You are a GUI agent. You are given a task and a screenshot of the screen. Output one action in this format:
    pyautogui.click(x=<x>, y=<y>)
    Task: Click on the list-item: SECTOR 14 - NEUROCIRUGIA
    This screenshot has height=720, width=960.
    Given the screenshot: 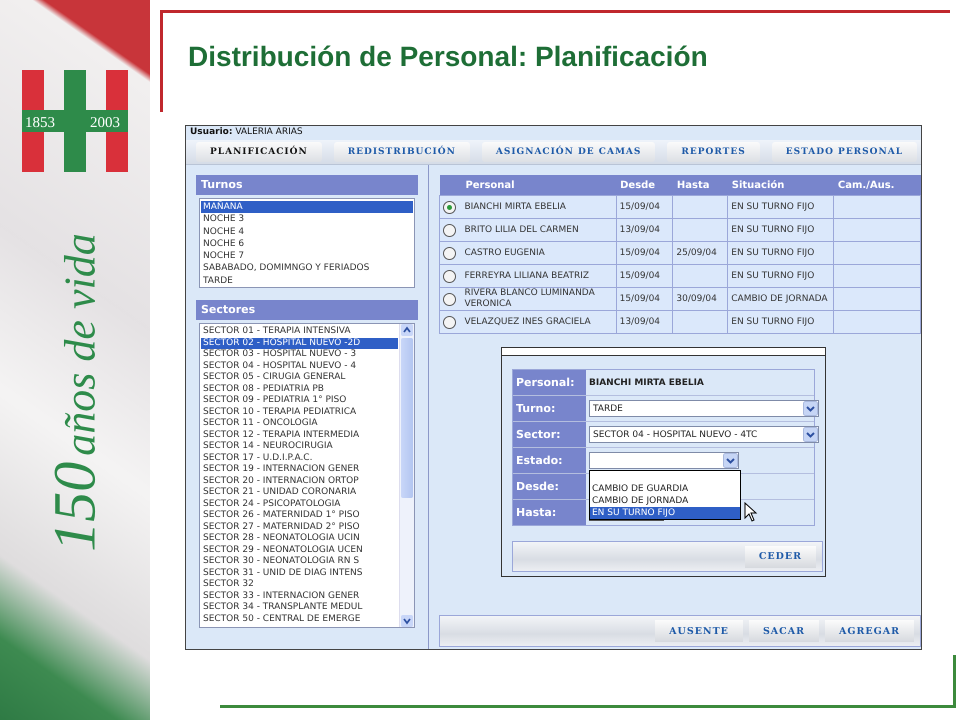 What is the action you would take?
    pyautogui.click(x=299, y=446)
    